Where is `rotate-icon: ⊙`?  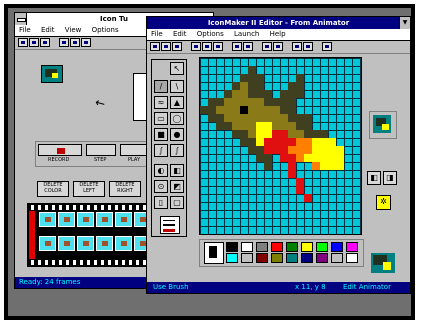 rotate-icon: ⊙ is located at coordinates (161, 186).